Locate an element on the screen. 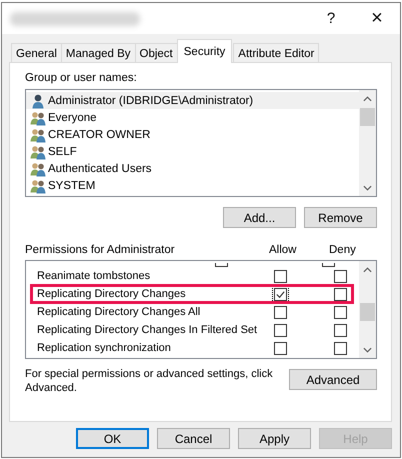  tab: Attribute Editor is located at coordinates (276, 53).